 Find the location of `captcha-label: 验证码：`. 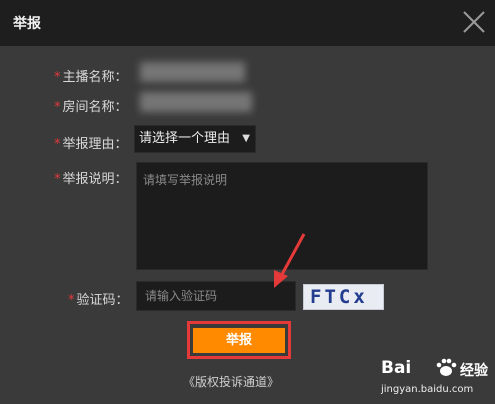

captcha-label: 验证码： is located at coordinates (102, 300).